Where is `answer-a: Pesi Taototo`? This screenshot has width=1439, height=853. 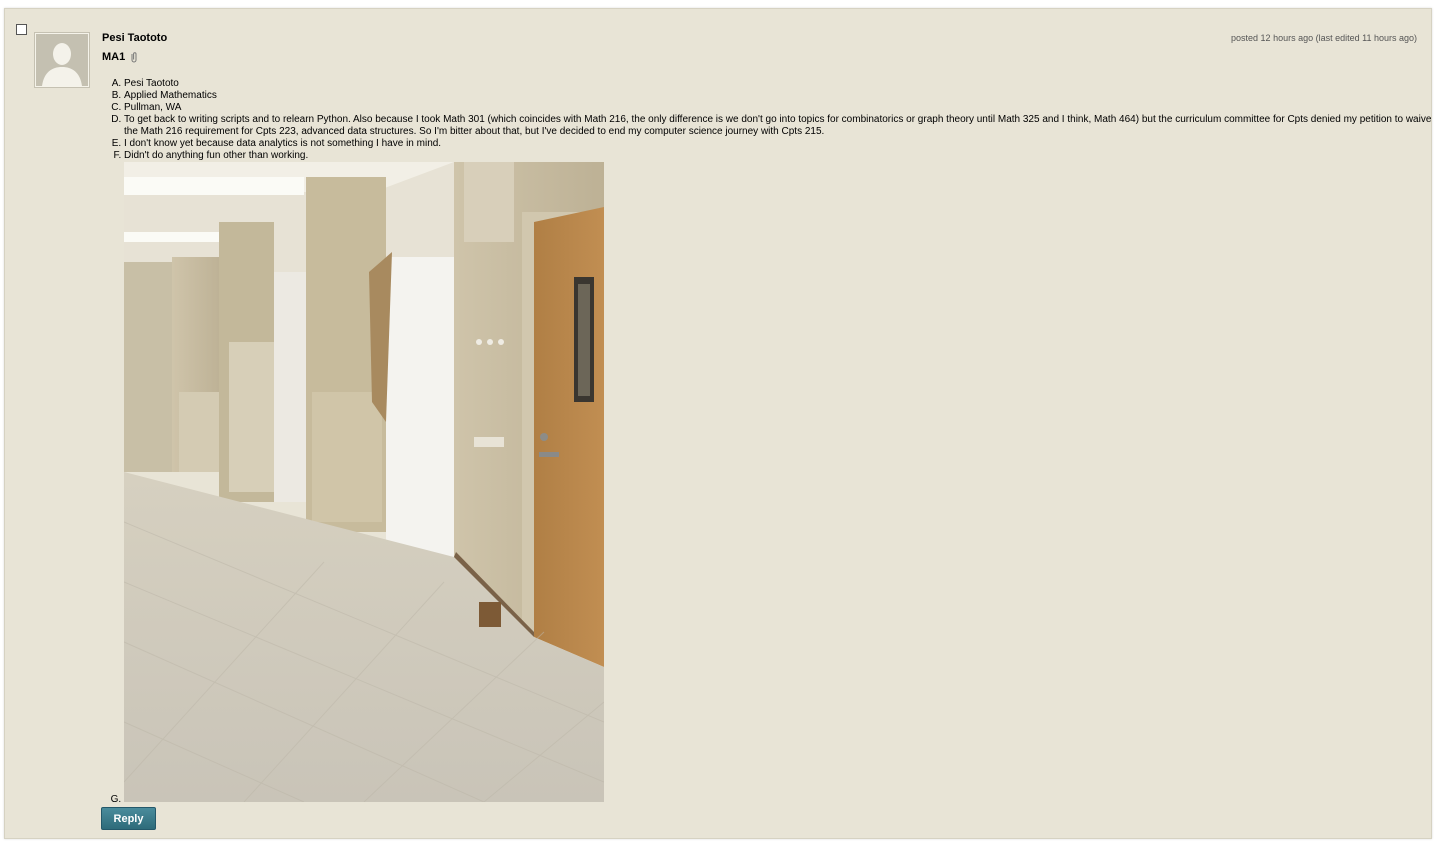
answer-a: Pesi Taototo is located at coordinates (781, 84).